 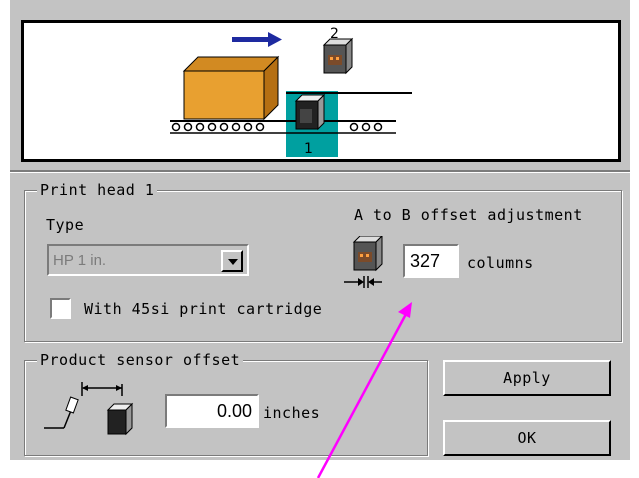 I want to click on annotation-arrow, so click(x=364, y=390).